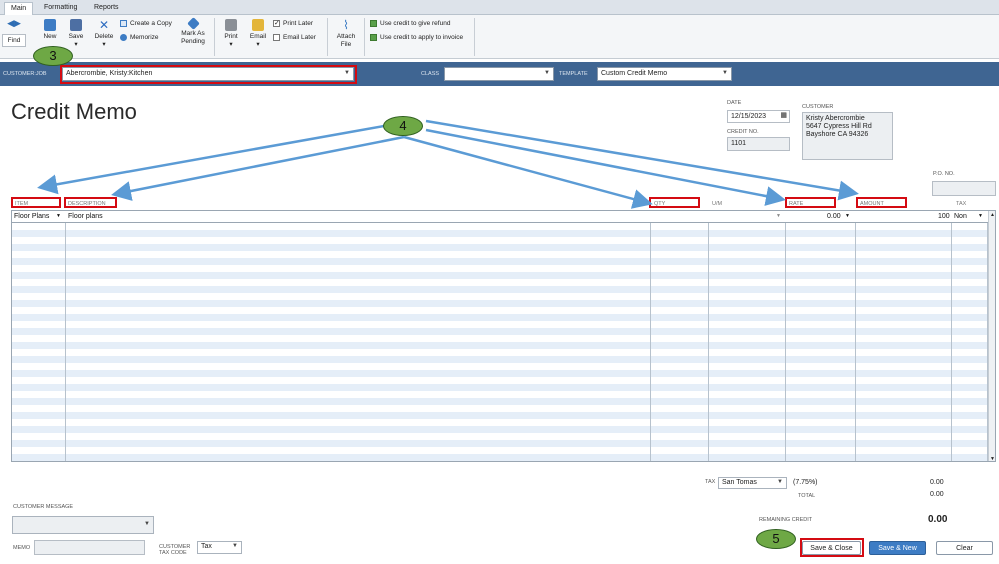 Image resolution: width=999 pixels, height=564 pixels. What do you see at coordinates (961, 204) in the screenshot?
I see `column-header-tax: TAX` at bounding box center [961, 204].